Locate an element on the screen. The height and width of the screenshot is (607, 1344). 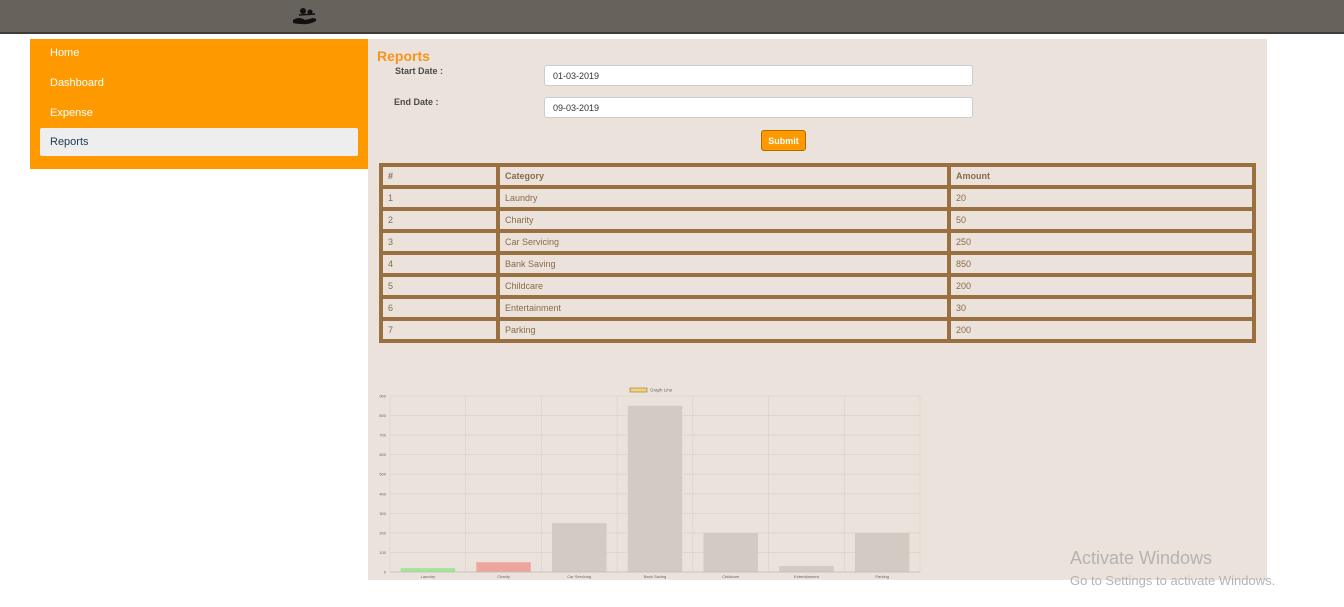
y-tick-label: 600 is located at coordinates (382, 454).